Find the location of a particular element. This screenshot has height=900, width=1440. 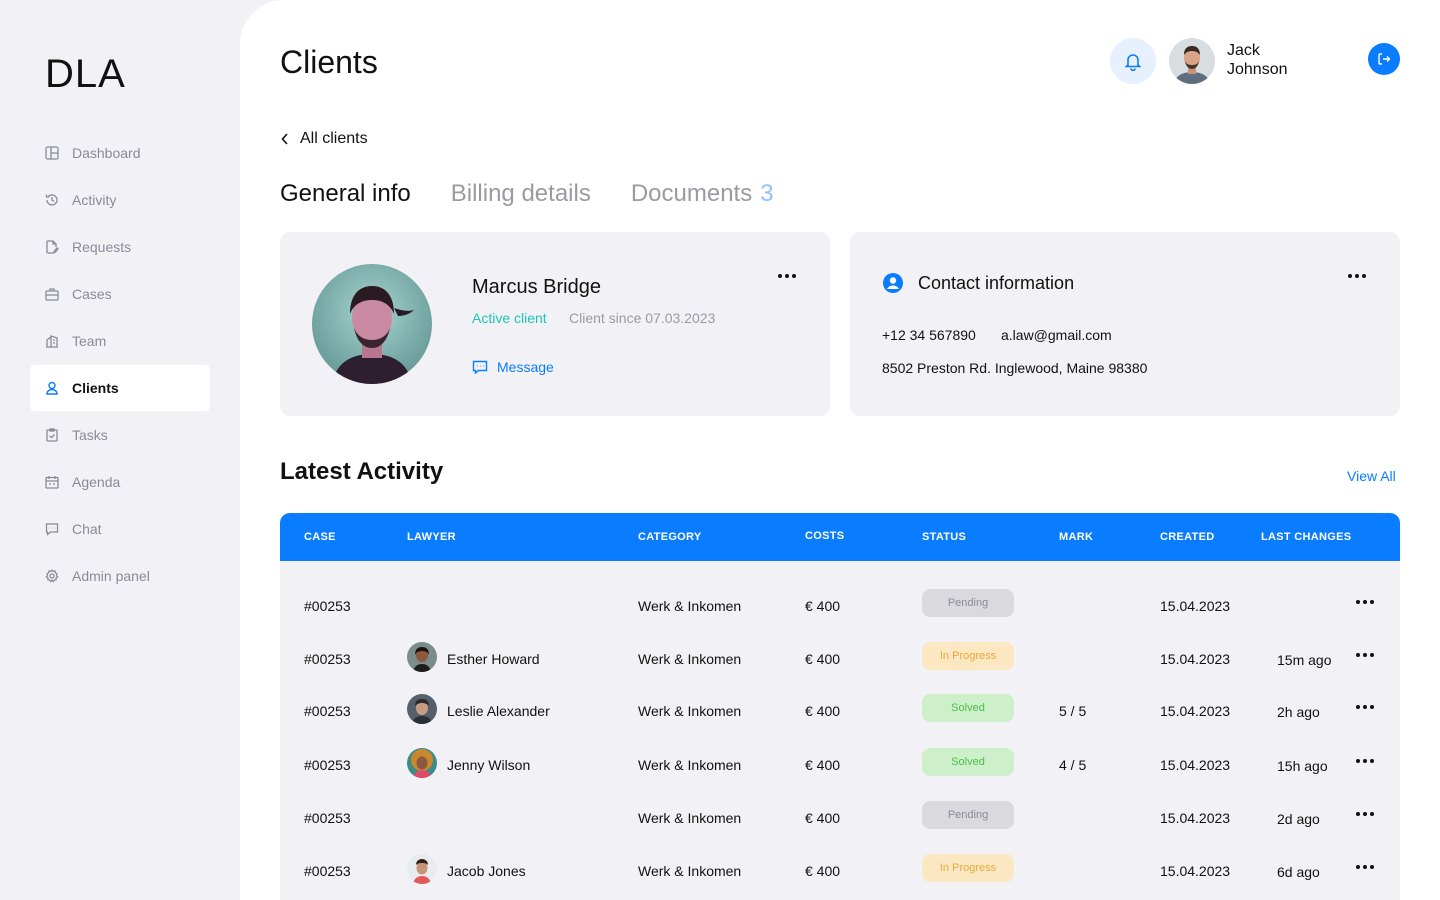

sidebar-item-label: Agenda is located at coordinates (96, 482).